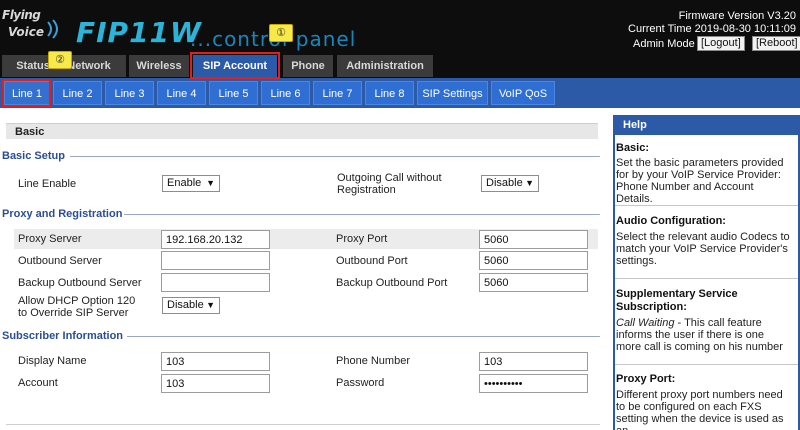 This screenshot has width=800, height=430. Describe the element at coordinates (63, 336) in the screenshot. I see `group-title-subscriber: Subscriber Information` at that location.